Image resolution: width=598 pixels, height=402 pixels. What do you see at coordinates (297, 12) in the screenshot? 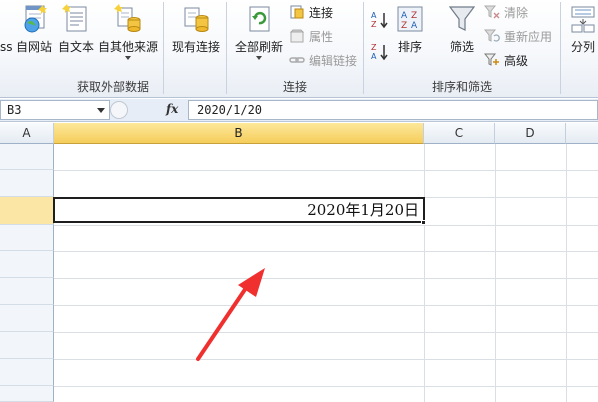
I see `connections-icon` at bounding box center [297, 12].